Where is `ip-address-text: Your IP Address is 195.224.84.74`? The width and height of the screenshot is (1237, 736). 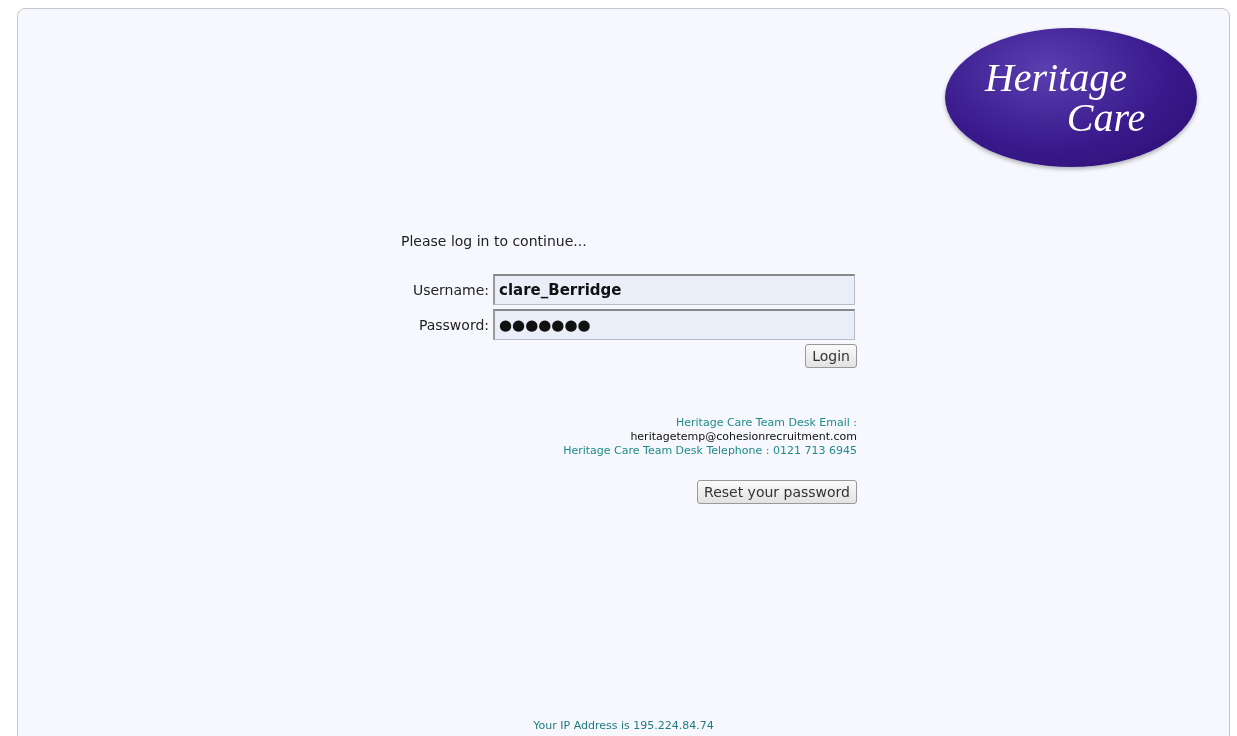
ip-address-text: Your IP Address is 195.224.84.74 is located at coordinates (623, 725).